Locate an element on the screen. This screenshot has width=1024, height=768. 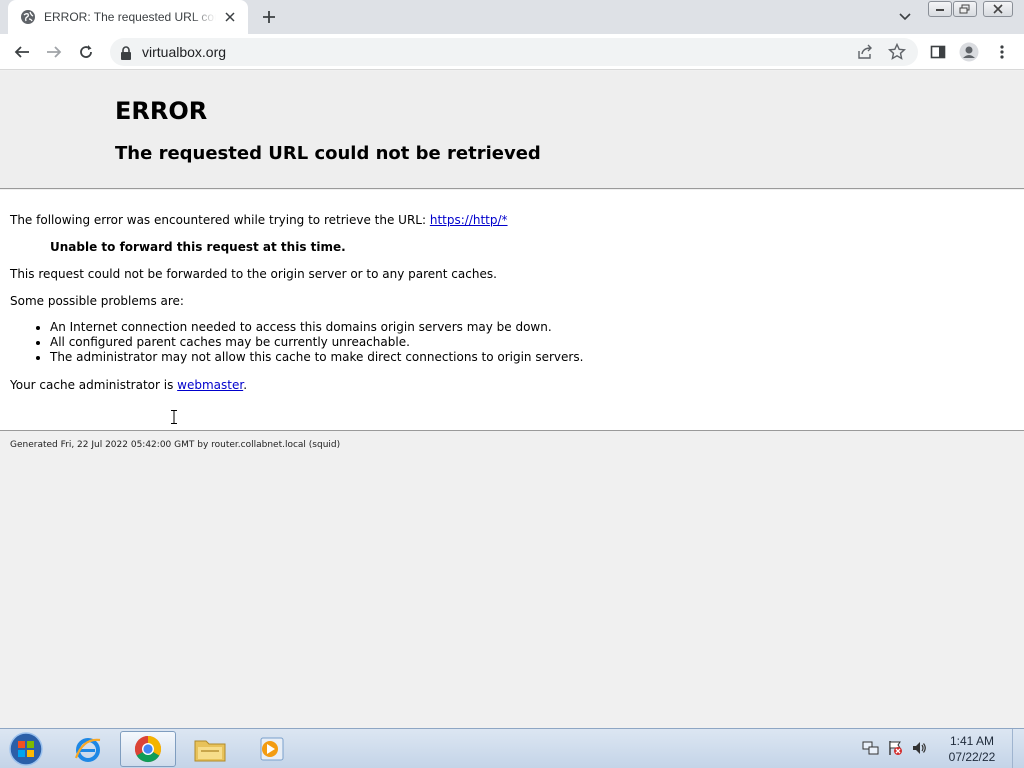
side-panel-icon is located at coordinates (938, 52).